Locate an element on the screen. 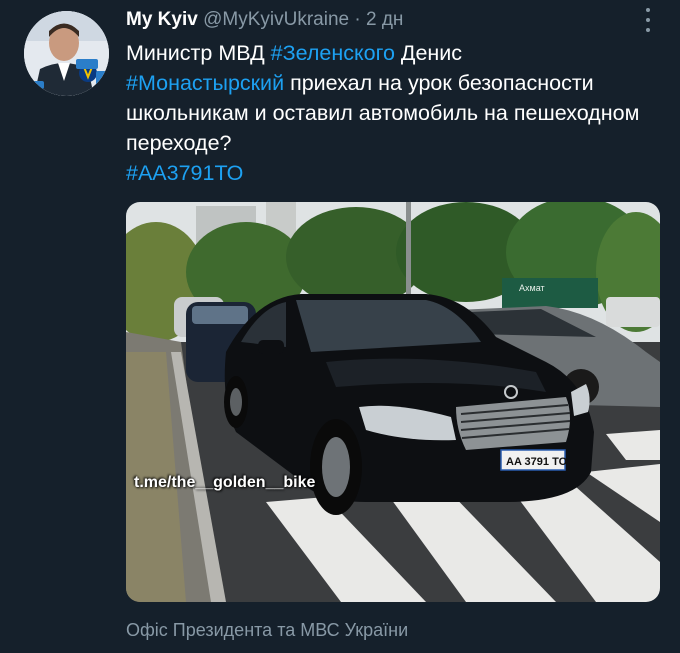 The height and width of the screenshot is (653, 680). avatar is located at coordinates (66, 53).